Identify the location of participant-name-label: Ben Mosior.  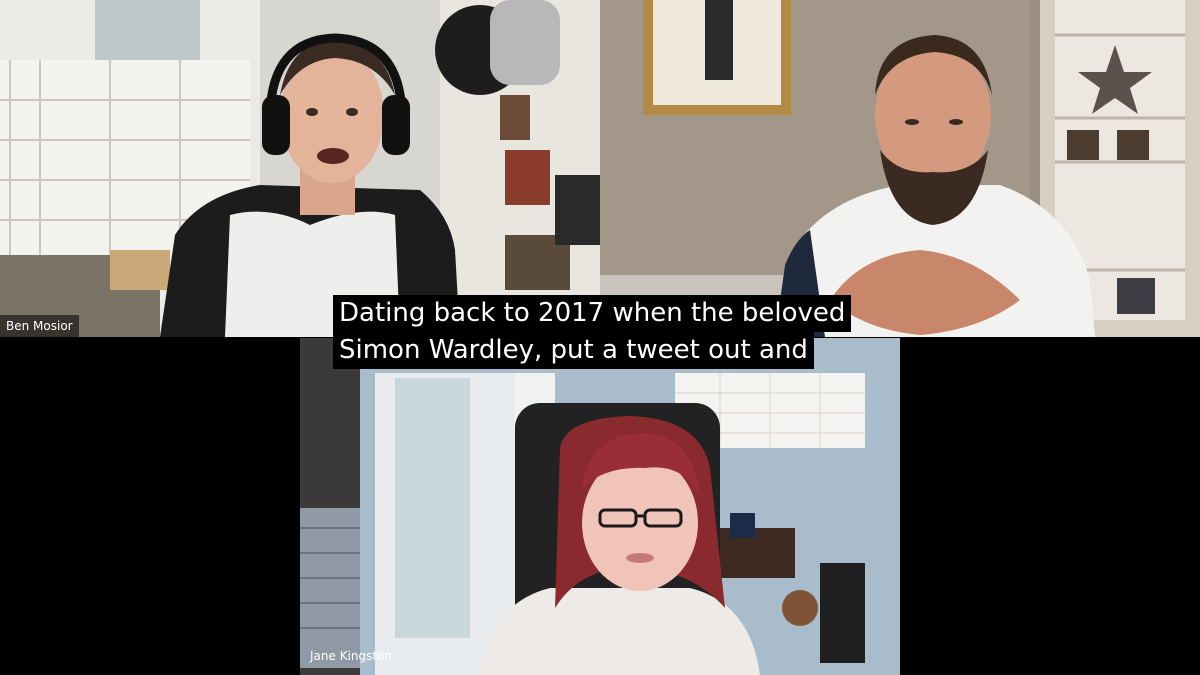
(39, 326).